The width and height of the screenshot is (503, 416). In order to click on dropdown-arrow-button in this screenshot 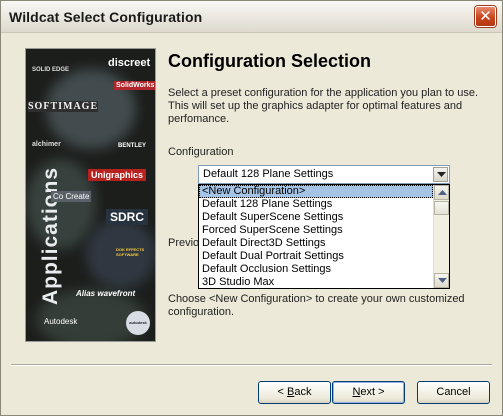, I will do `click(440, 174)`.